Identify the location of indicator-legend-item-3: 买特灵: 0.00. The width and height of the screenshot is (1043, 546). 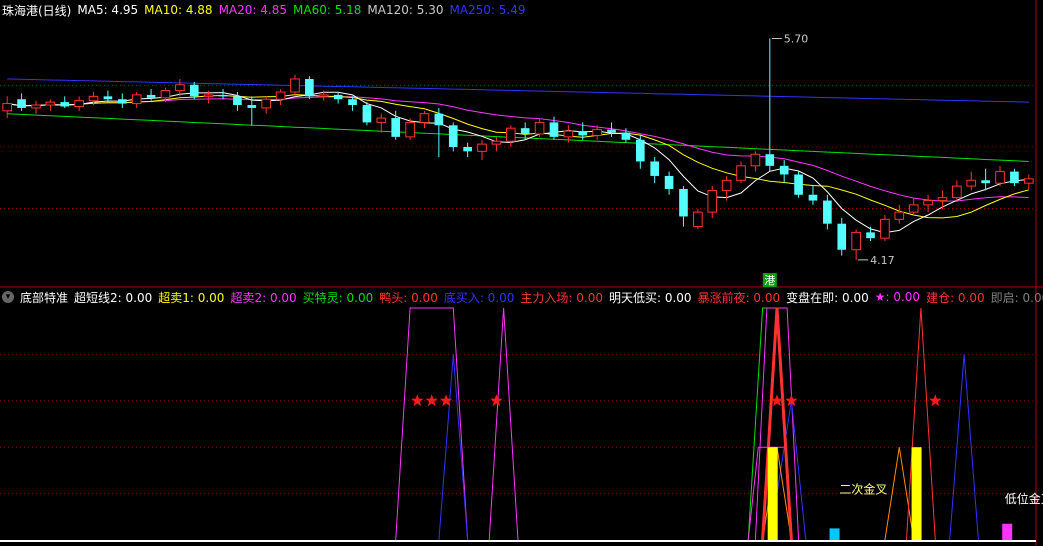
(338, 297).